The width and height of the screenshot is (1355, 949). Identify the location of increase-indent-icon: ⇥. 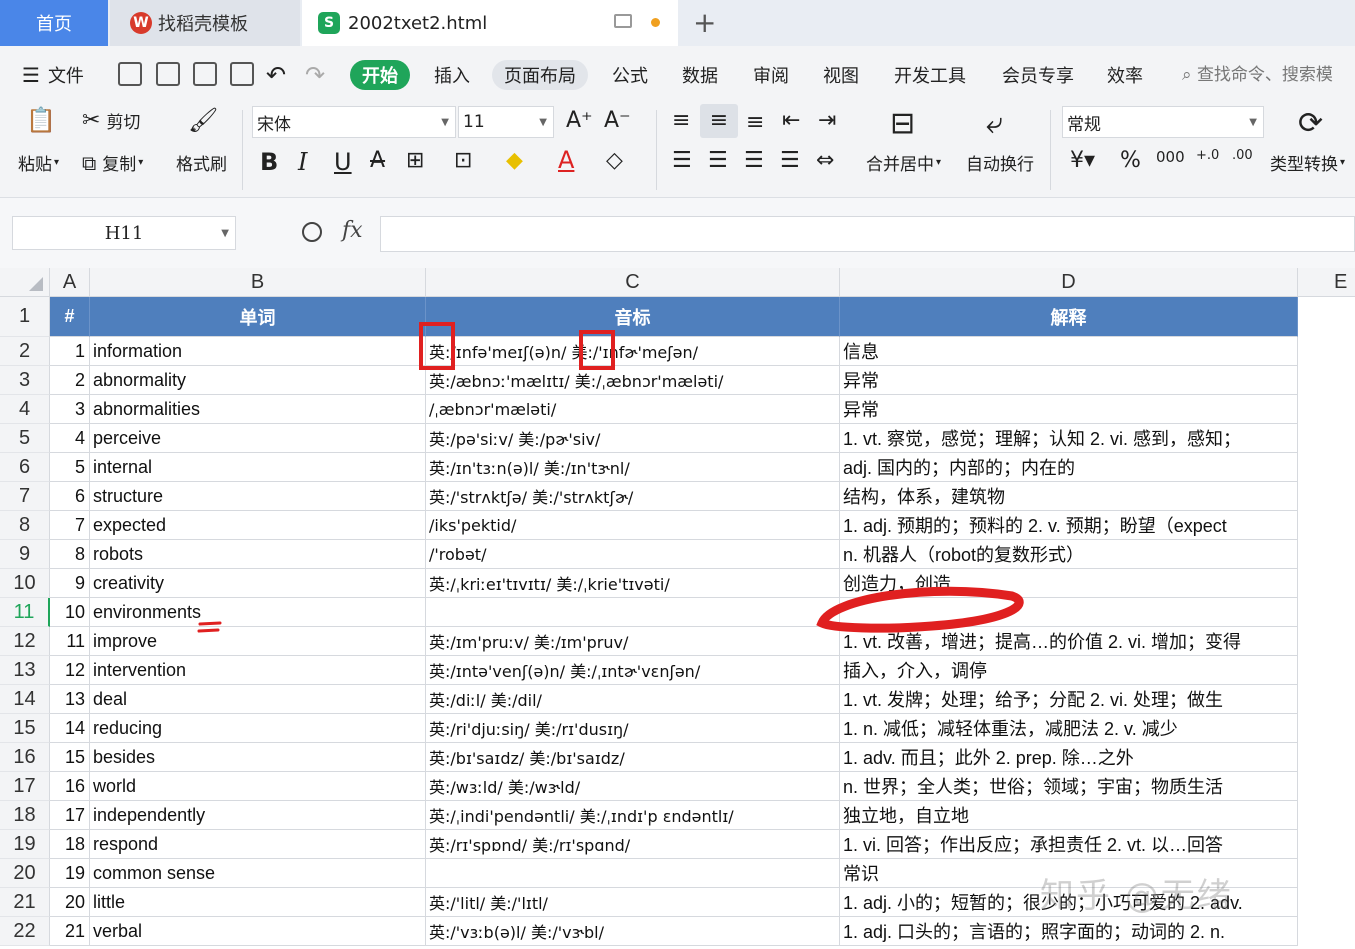
(827, 120).